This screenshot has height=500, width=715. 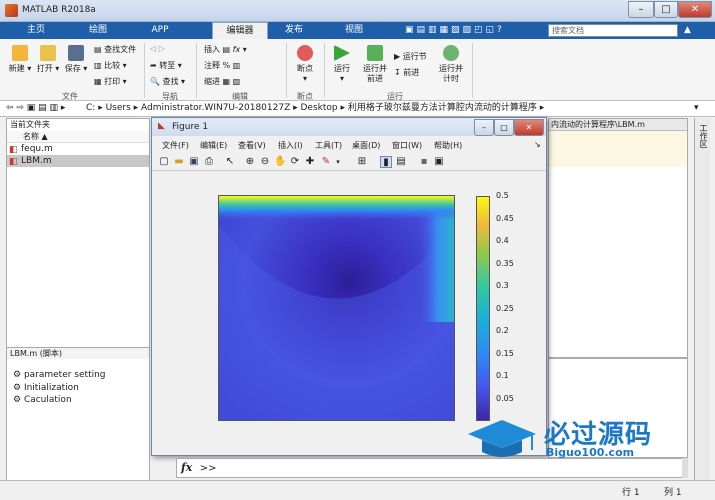 What do you see at coordinates (537, 144) in the screenshot?
I see `dock-icon: ↘` at bounding box center [537, 144].